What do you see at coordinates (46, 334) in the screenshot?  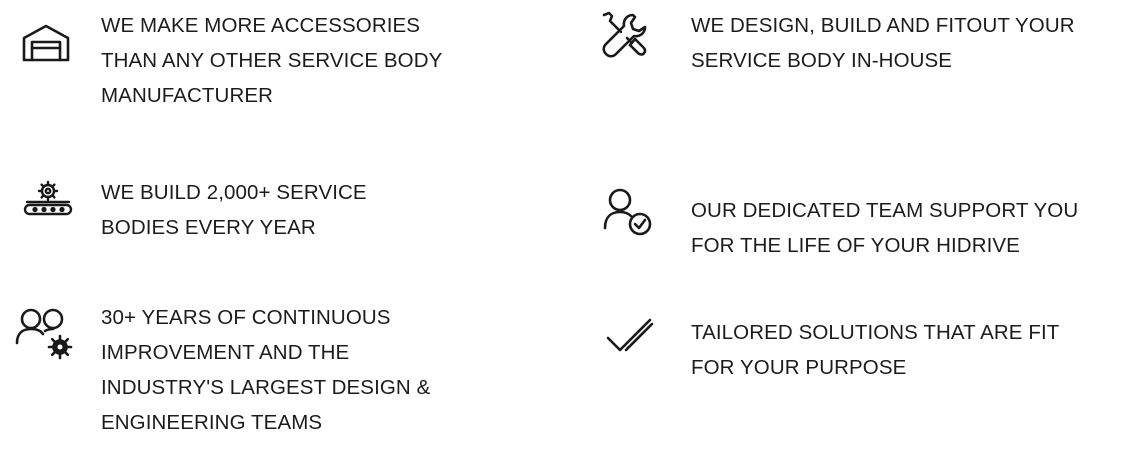 I see `team-gear-icon` at bounding box center [46, 334].